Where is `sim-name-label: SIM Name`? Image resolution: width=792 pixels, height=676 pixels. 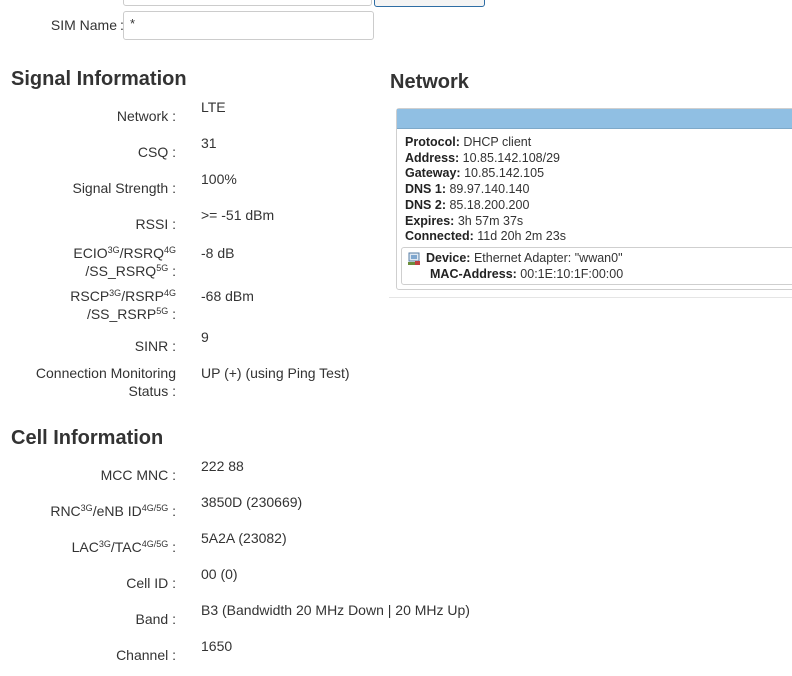 sim-name-label: SIM Name is located at coordinates (83, 25).